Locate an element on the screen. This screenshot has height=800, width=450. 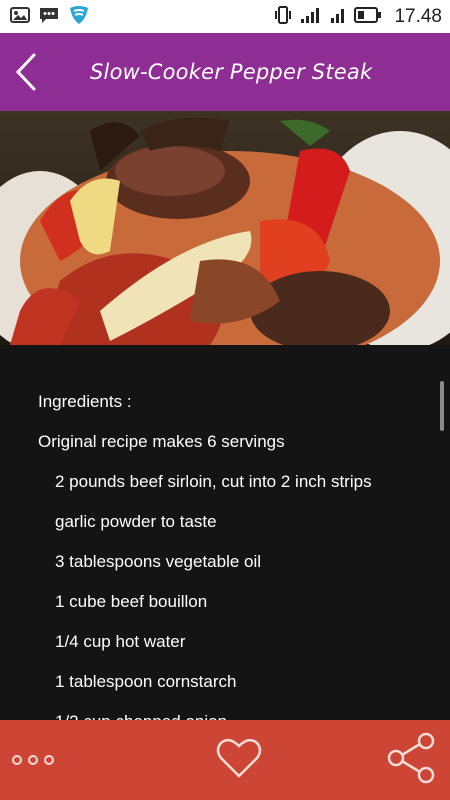
clock: 17.48 is located at coordinates (418, 16).